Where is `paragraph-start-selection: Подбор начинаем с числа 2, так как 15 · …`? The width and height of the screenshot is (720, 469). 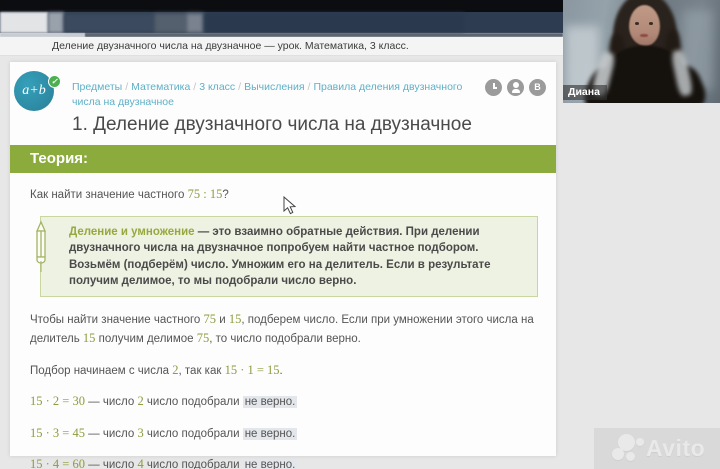
paragraph-start-selection: Подбор начинаем с числа 2, так как 15 · … is located at coordinates (284, 370).